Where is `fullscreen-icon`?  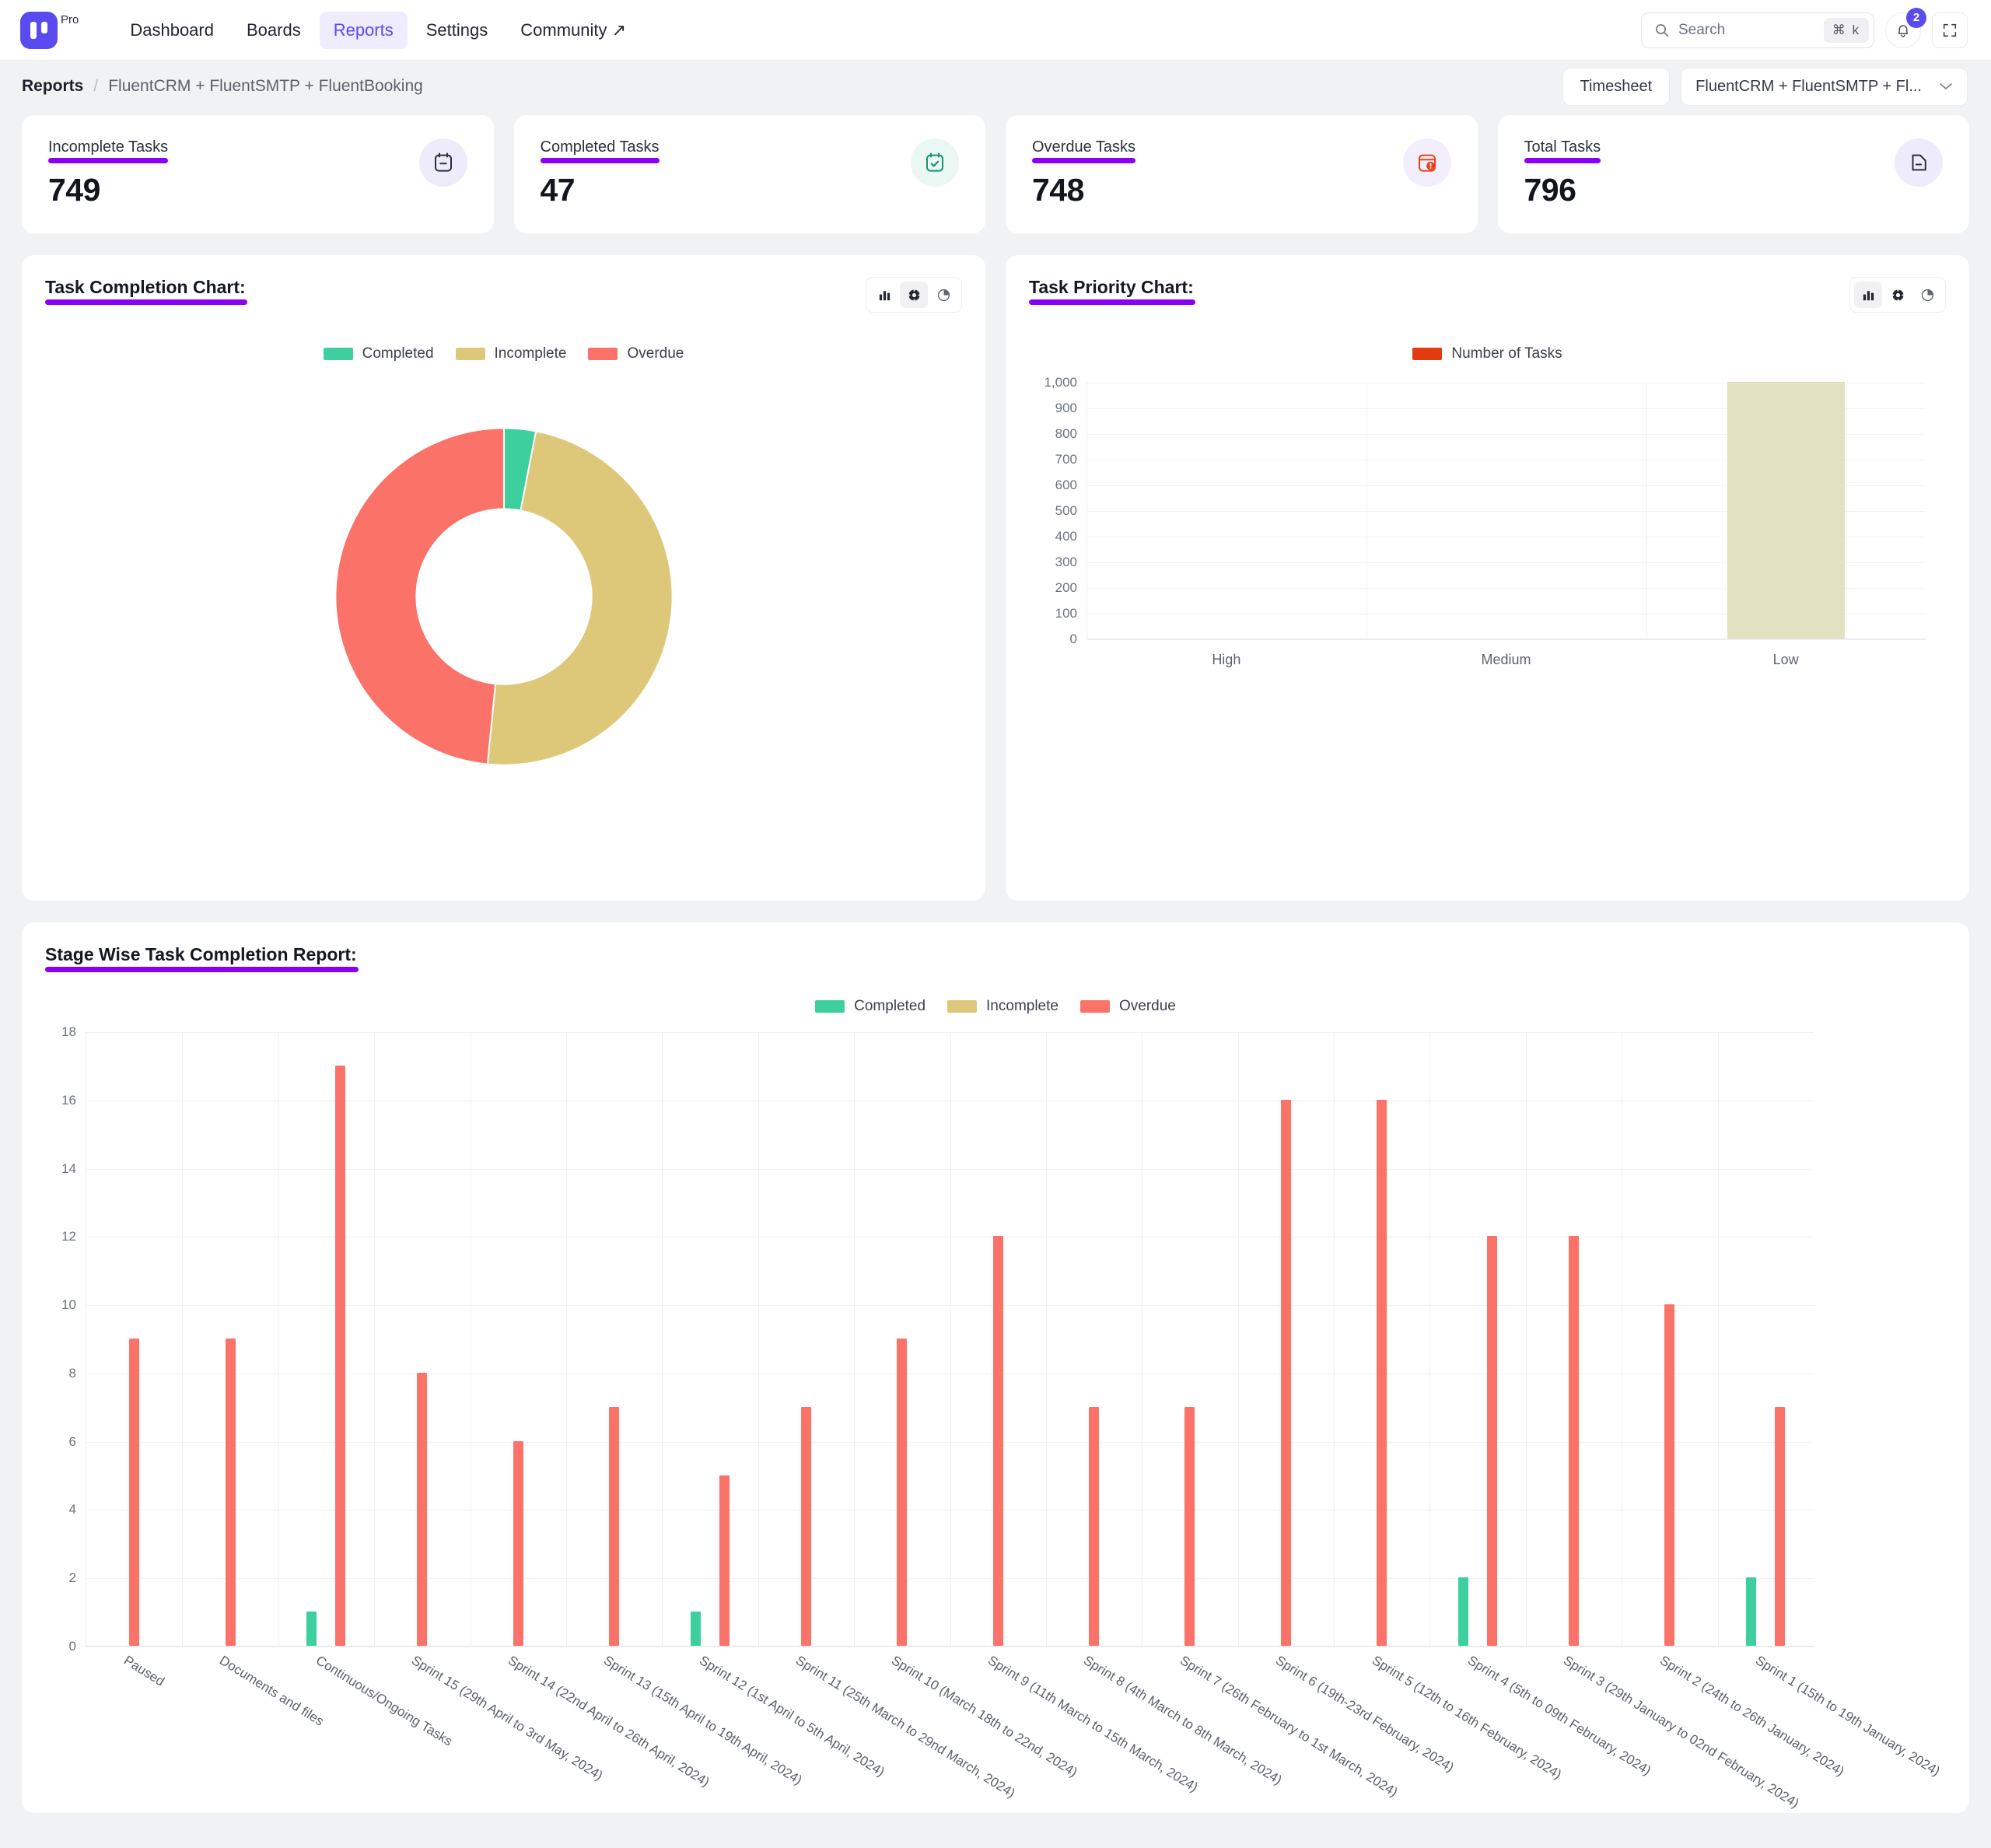
fullscreen-icon is located at coordinates (1950, 30).